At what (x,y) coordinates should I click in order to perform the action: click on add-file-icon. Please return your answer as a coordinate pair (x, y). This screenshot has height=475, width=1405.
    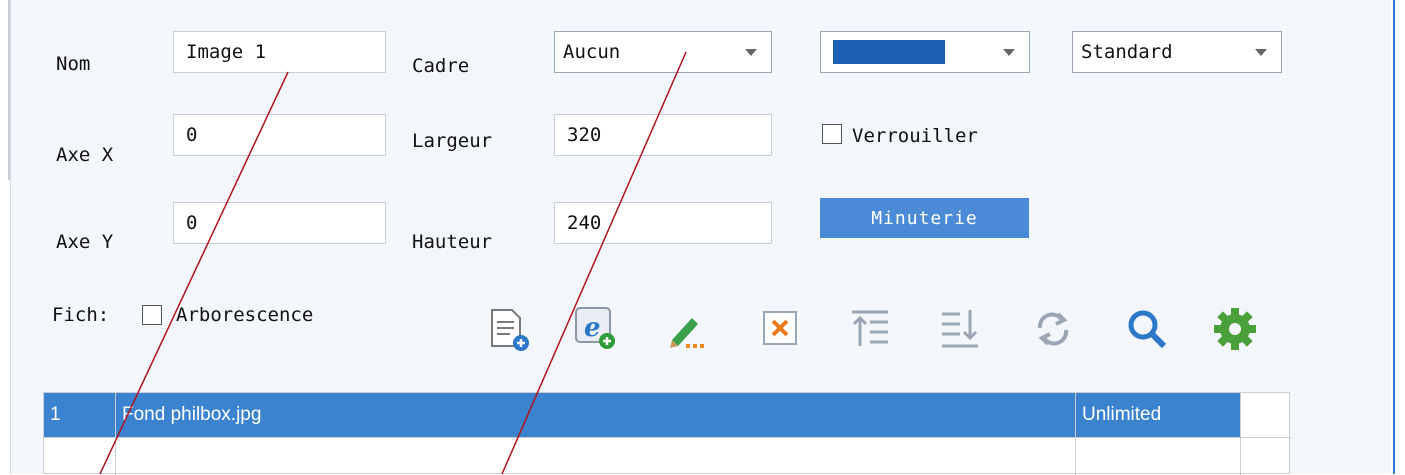
    Looking at the image, I should click on (509, 329).